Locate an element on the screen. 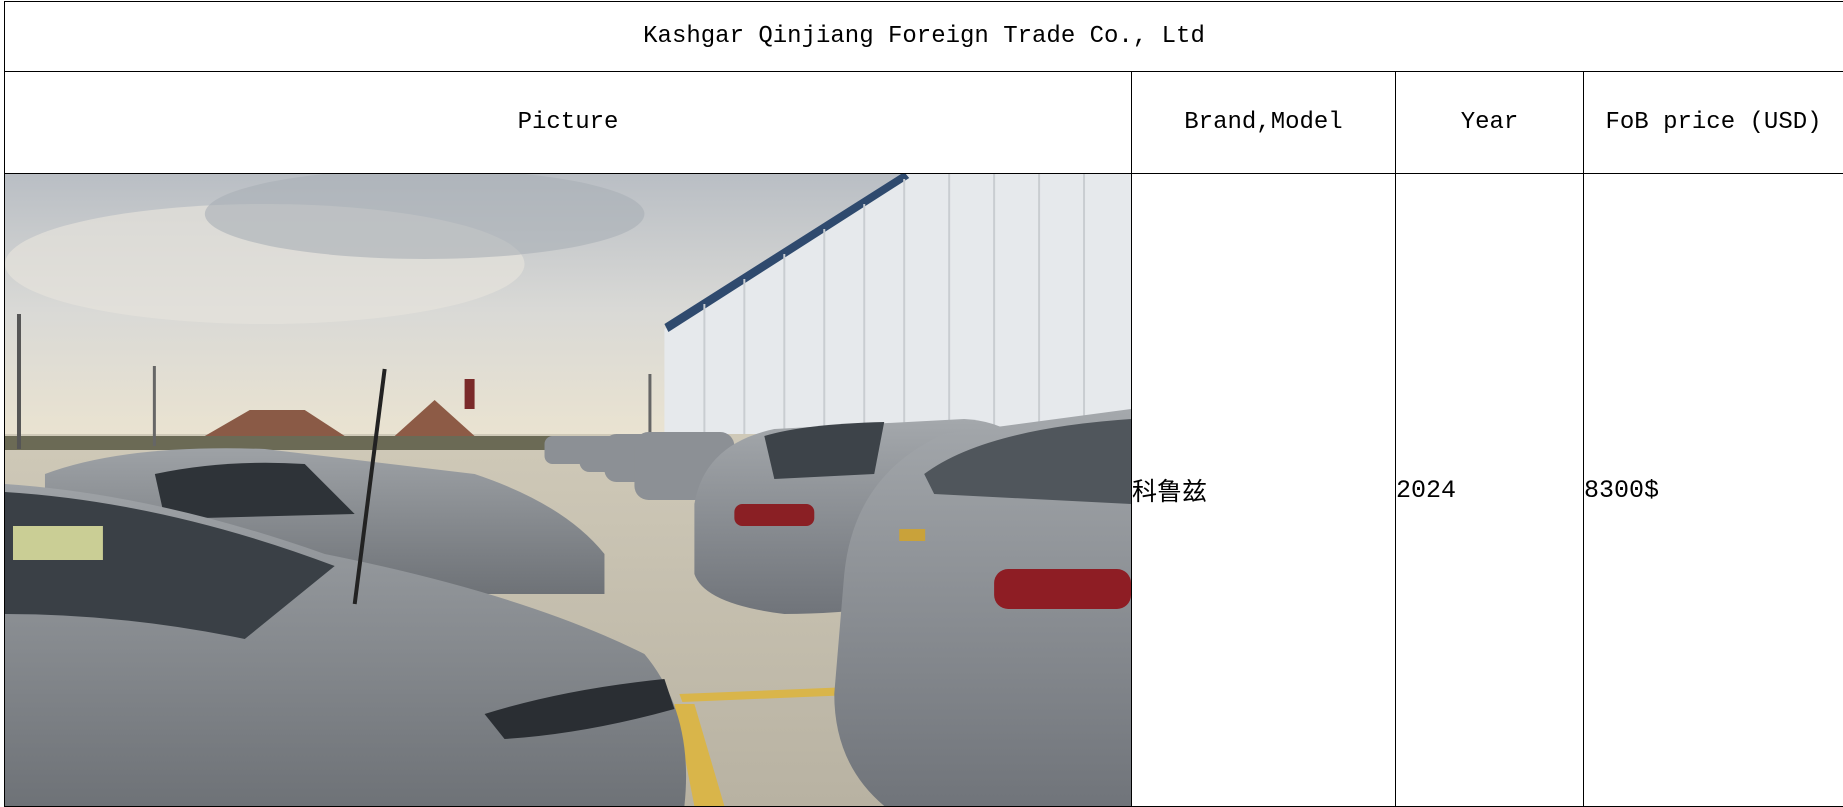  title-row: Kashgar Qinjiang Foreign Trade Co., Ltd is located at coordinates (923, 36).